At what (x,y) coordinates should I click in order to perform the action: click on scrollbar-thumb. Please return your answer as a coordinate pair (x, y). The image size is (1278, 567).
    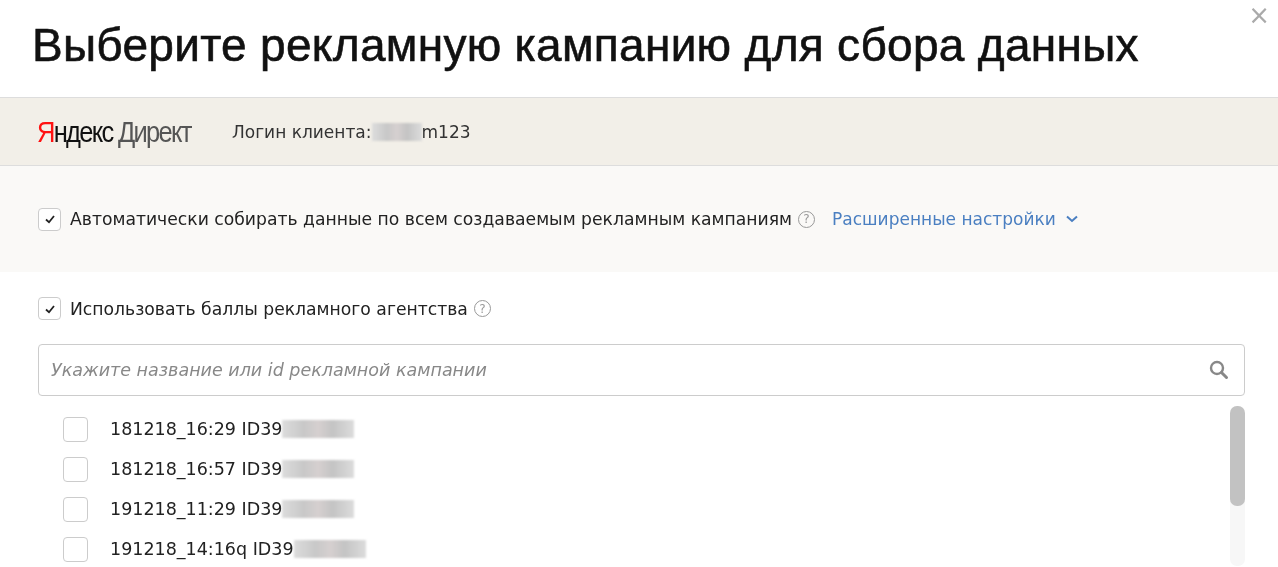
    Looking at the image, I should click on (1237, 456).